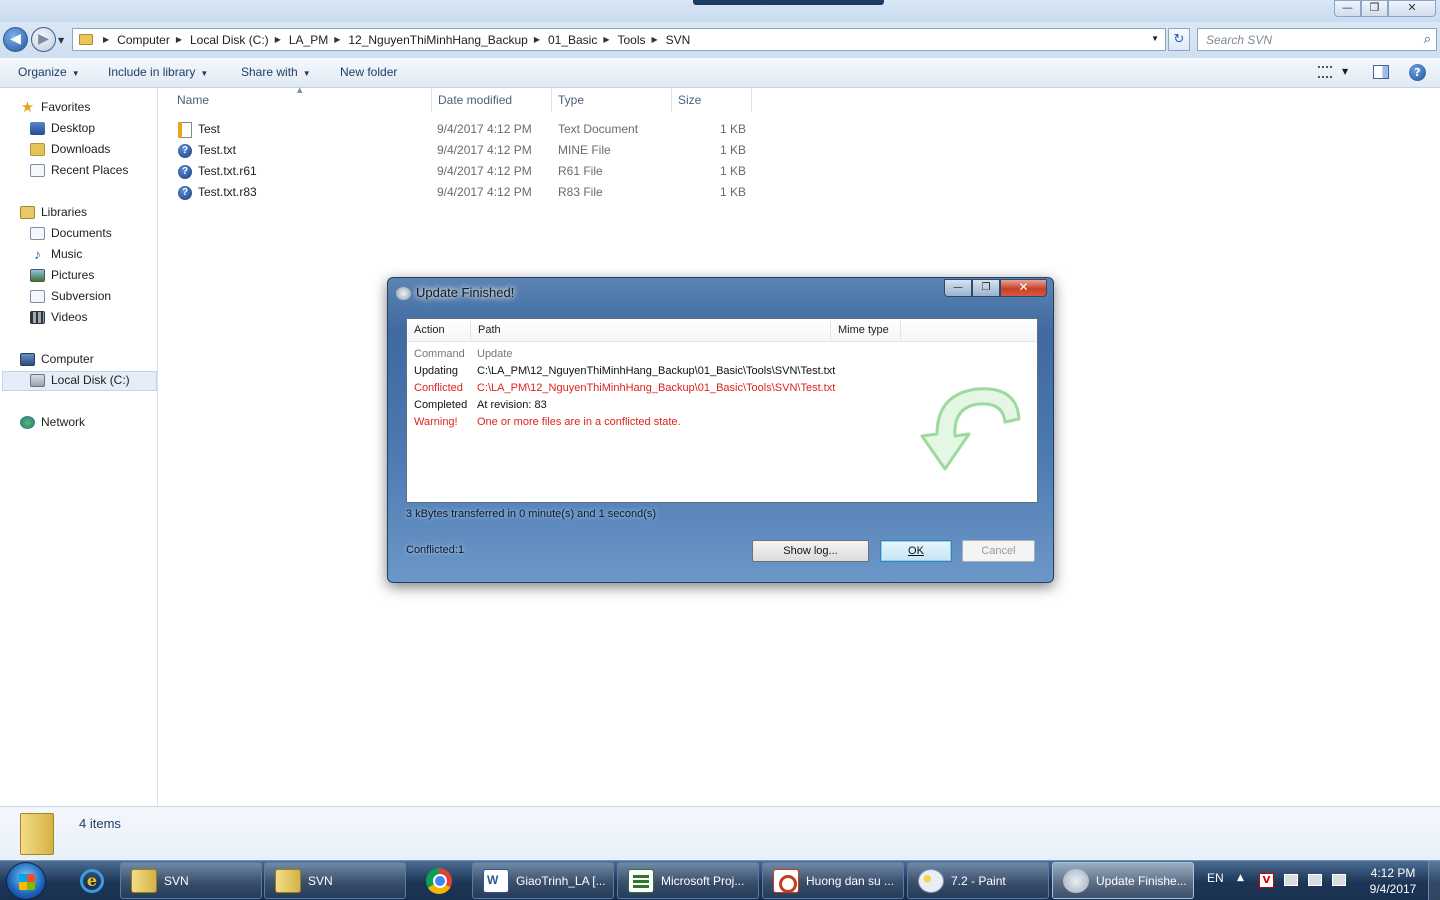  Describe the element at coordinates (55, 107) in the screenshot. I see `nav-favorites: ★ Favorites` at that location.